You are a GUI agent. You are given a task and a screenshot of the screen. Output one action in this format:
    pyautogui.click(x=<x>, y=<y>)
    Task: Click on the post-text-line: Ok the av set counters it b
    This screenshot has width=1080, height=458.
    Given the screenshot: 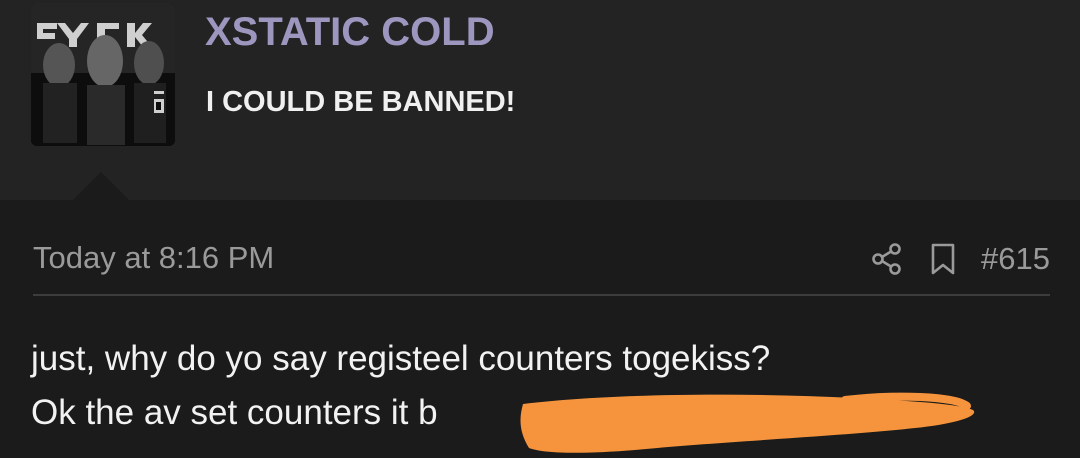 What is the action you would take?
    pyautogui.click(x=234, y=412)
    